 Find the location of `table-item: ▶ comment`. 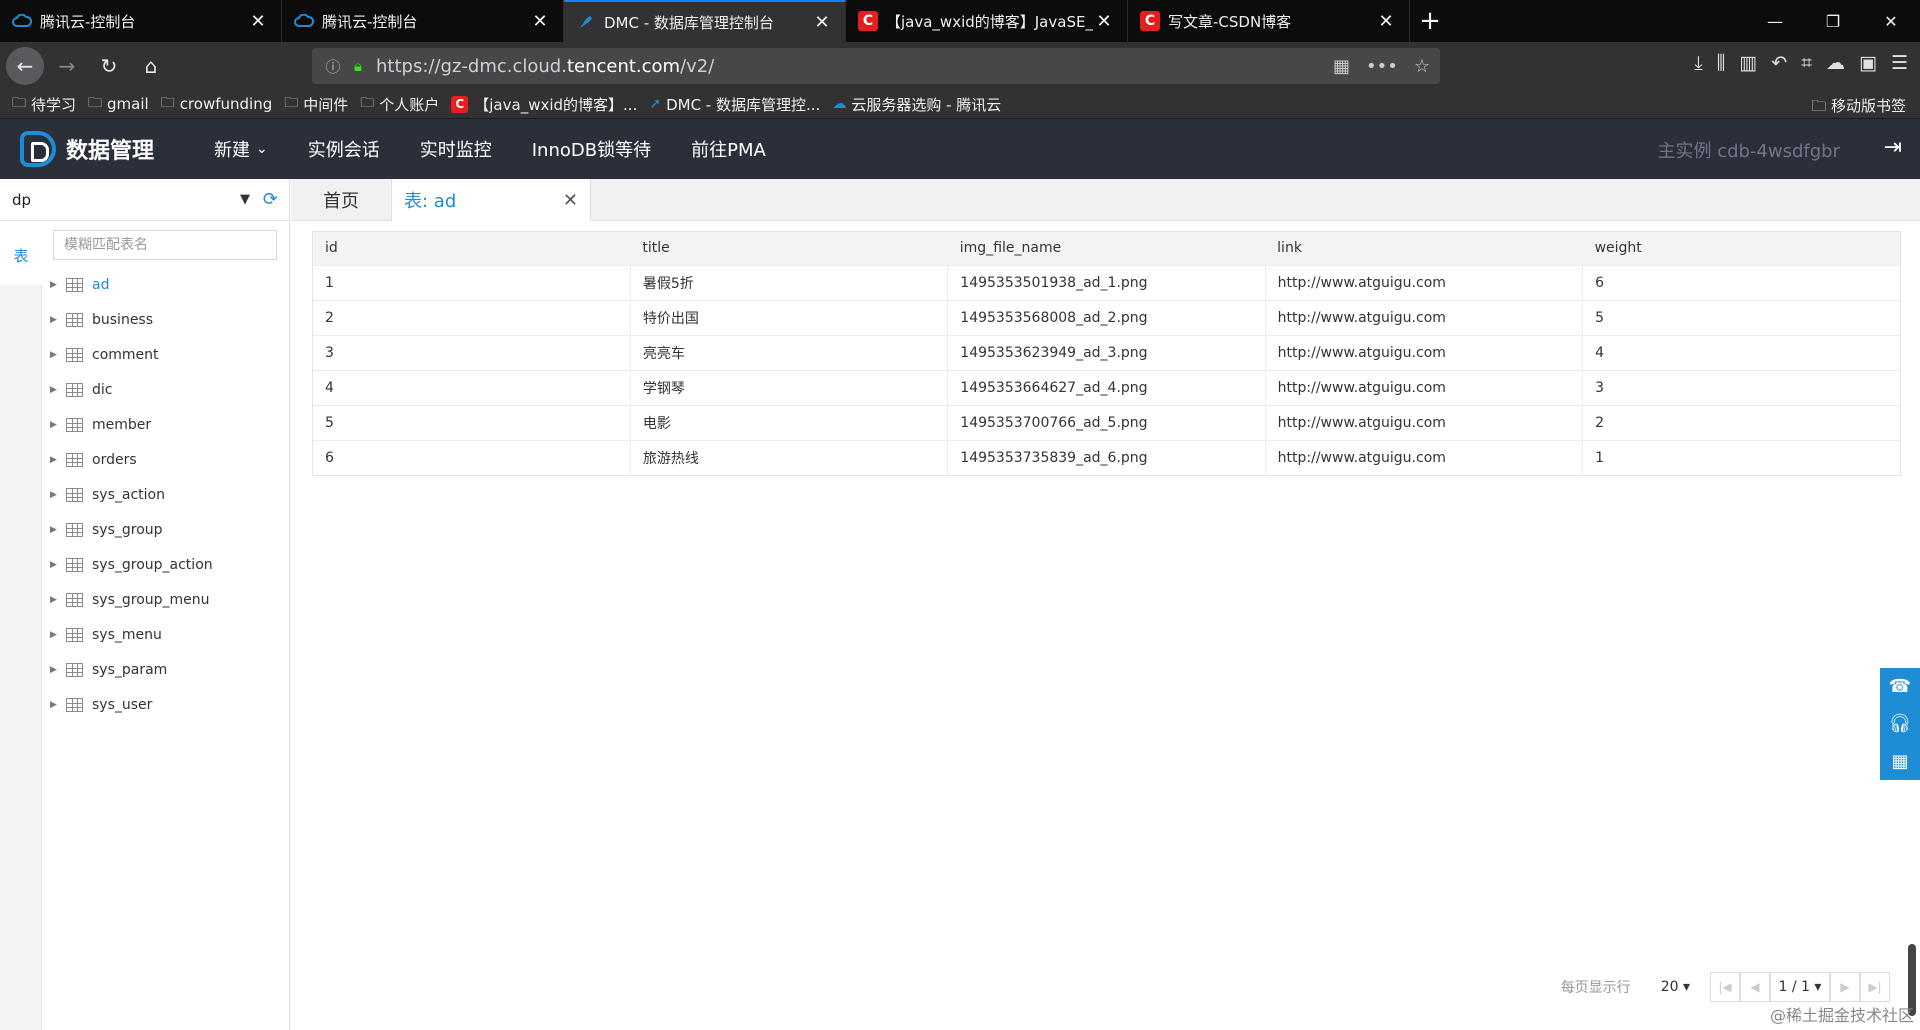

table-item: ▶ comment is located at coordinates (166, 354).